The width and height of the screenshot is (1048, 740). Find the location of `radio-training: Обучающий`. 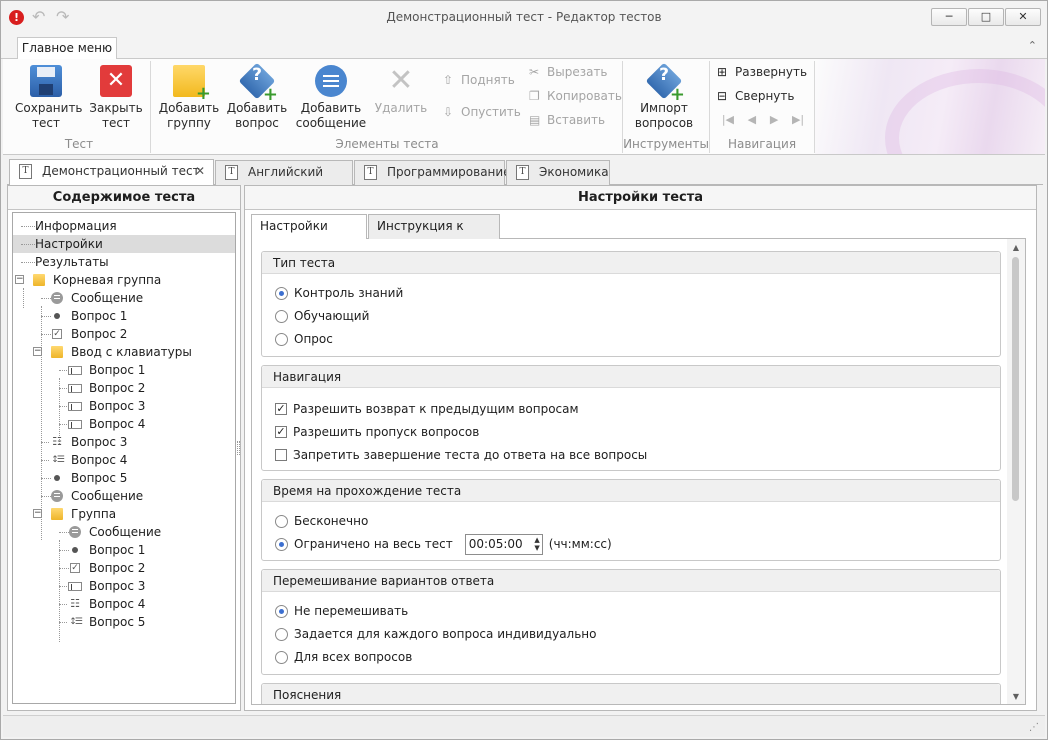

radio-training: Обучающий is located at coordinates (322, 316).